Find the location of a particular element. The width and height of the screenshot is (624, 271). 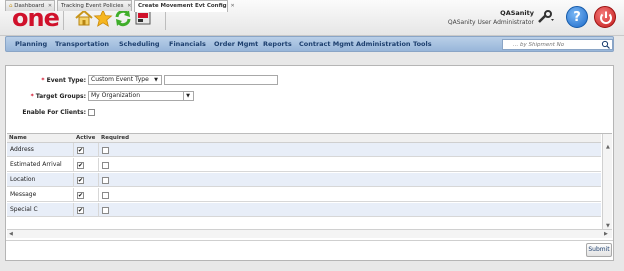

nav-tools: Tools is located at coordinates (422, 44).